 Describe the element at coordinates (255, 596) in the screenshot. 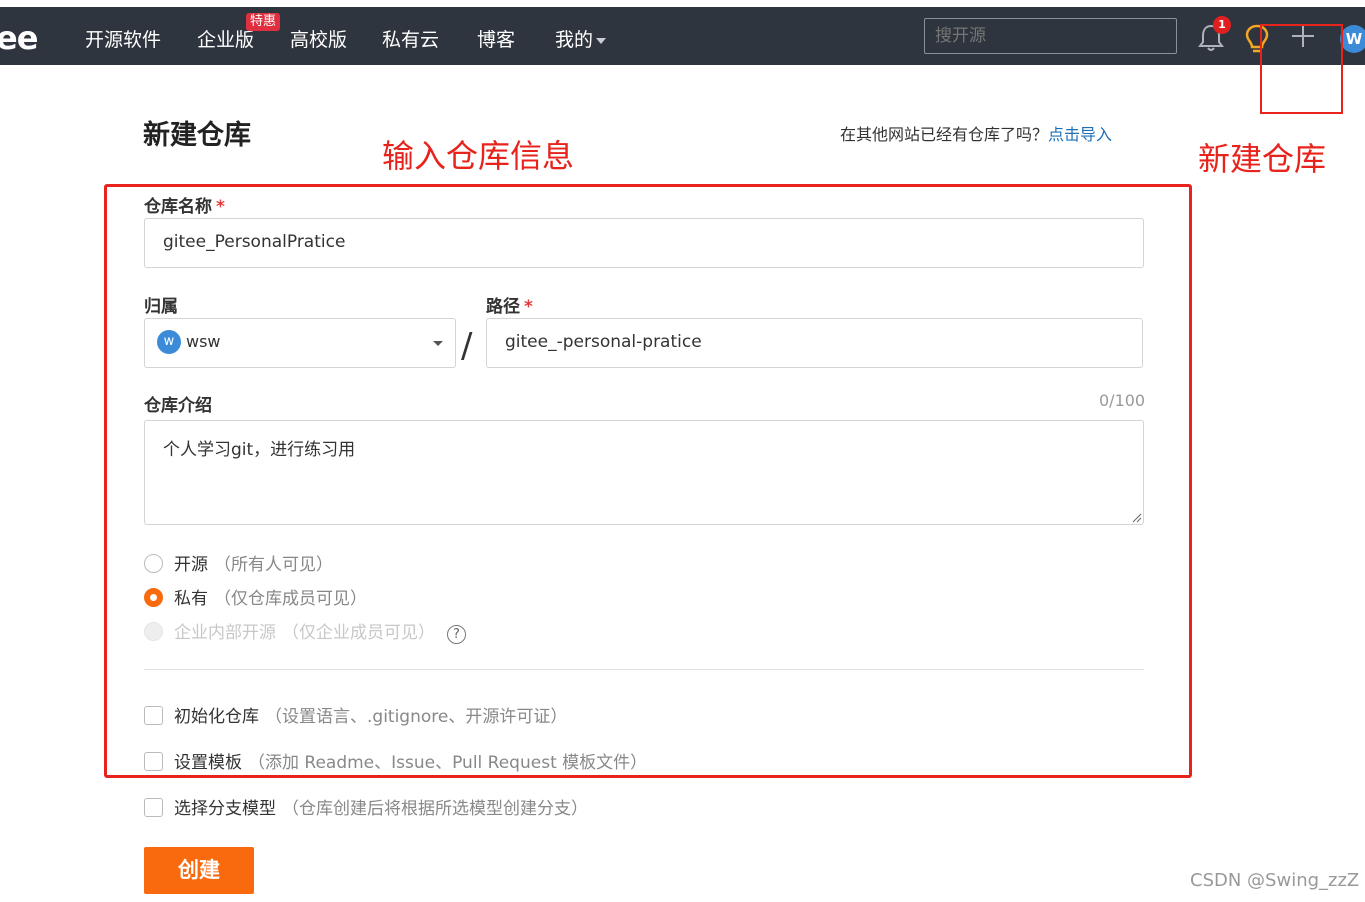

I see `visibility-private-option: 私有 （仅仓库成员可见）` at that location.